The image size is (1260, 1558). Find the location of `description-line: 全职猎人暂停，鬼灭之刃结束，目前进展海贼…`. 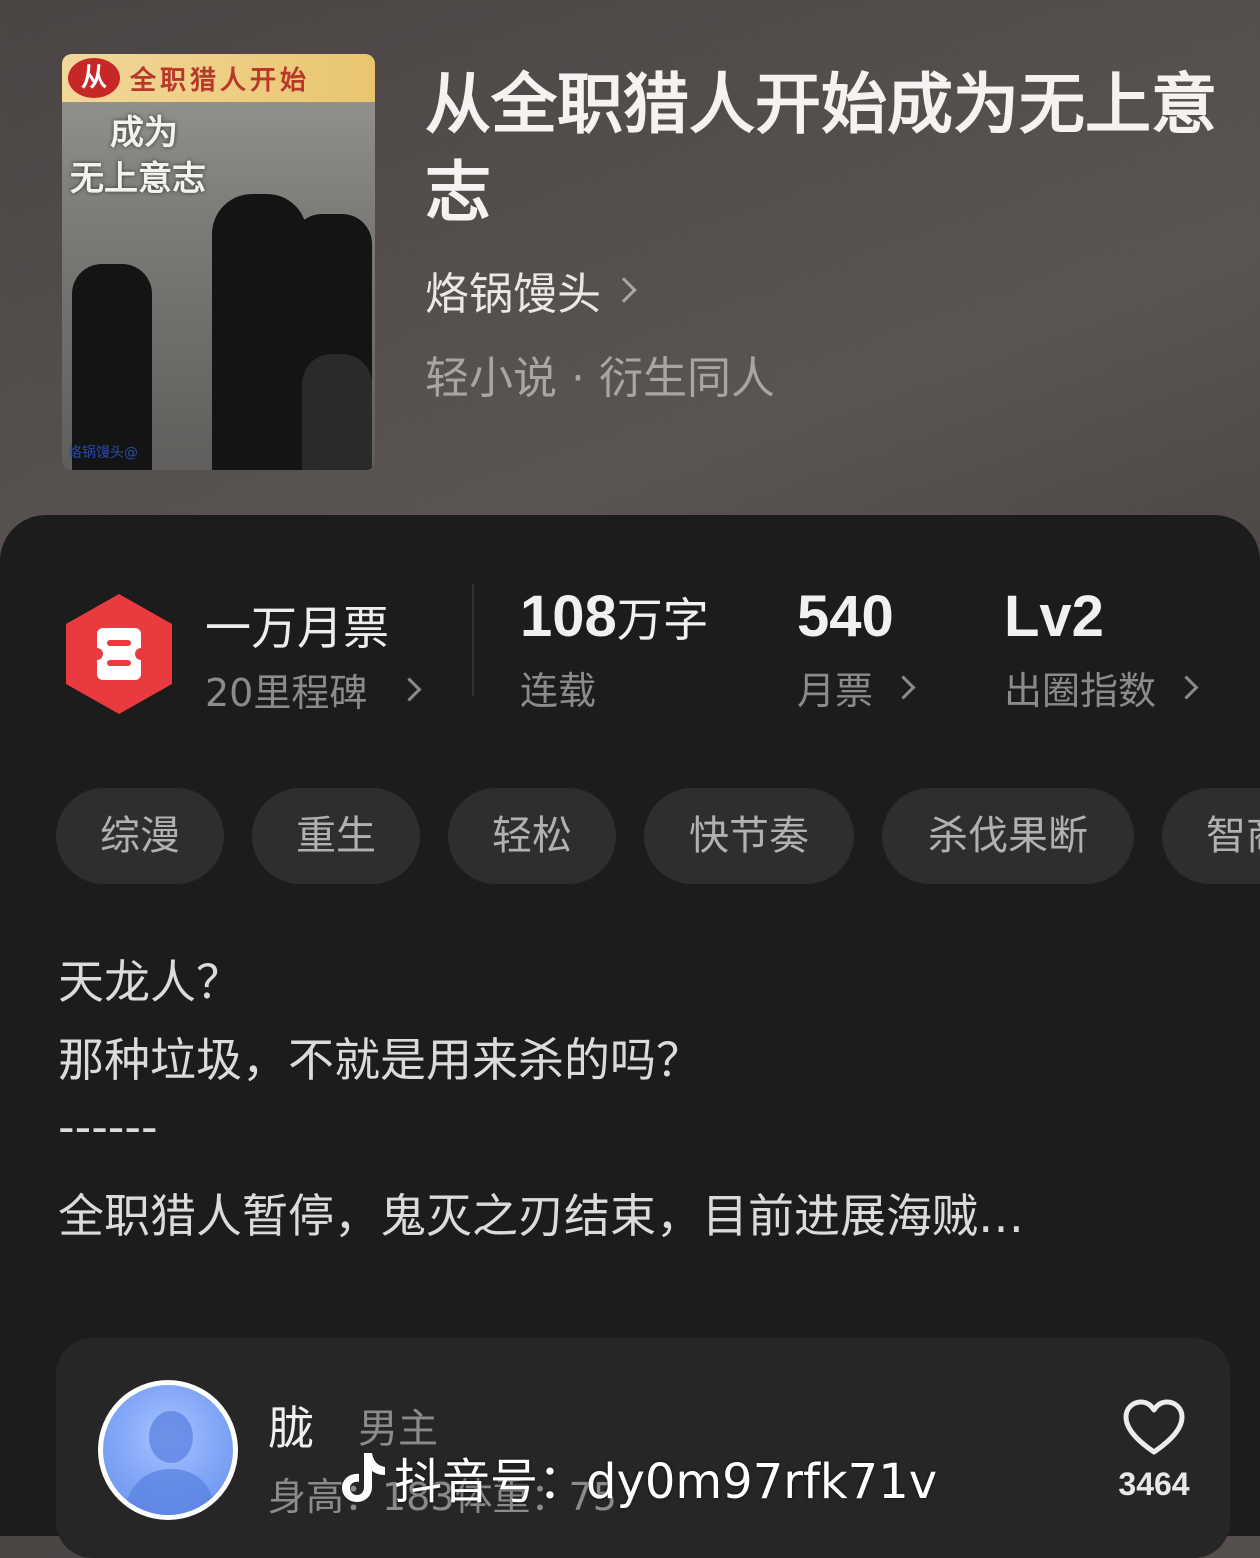

description-line: 全职猎人暂停，鬼灭之刃结束，目前进展海贼… is located at coordinates (541, 1216).